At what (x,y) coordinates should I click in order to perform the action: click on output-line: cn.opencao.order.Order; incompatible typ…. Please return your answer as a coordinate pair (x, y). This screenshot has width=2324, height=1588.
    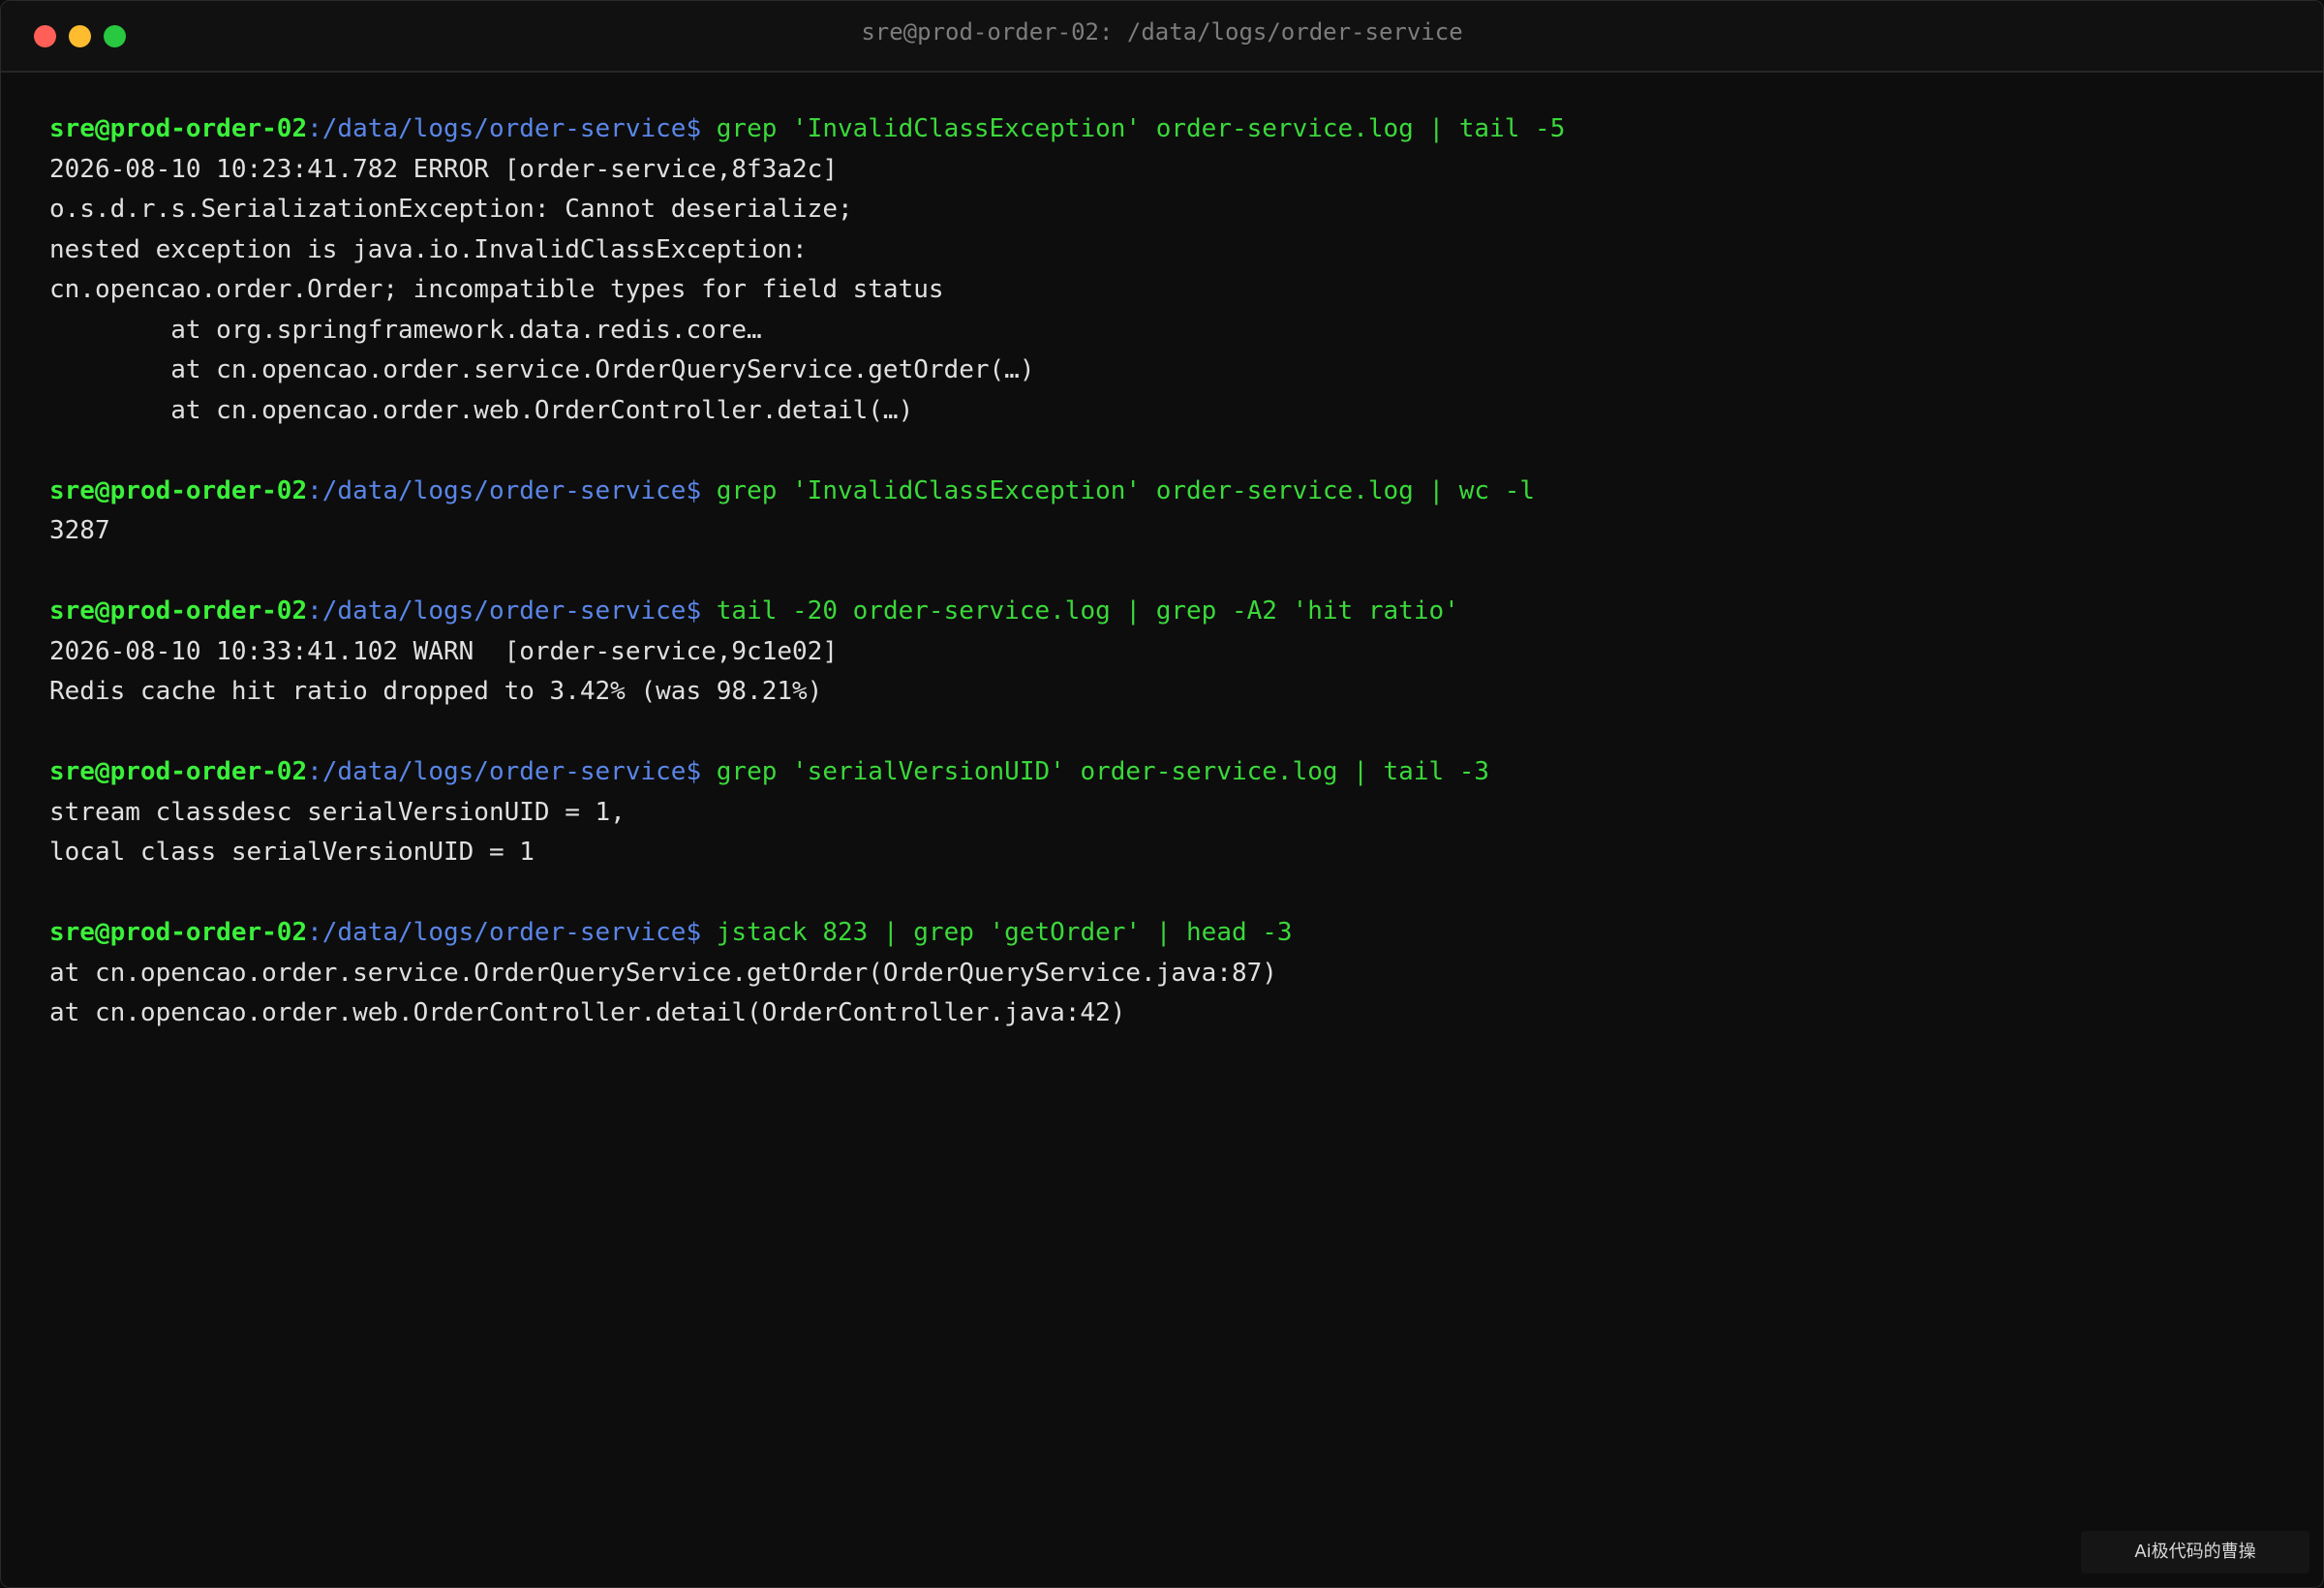
    Looking at the image, I should click on (496, 289).